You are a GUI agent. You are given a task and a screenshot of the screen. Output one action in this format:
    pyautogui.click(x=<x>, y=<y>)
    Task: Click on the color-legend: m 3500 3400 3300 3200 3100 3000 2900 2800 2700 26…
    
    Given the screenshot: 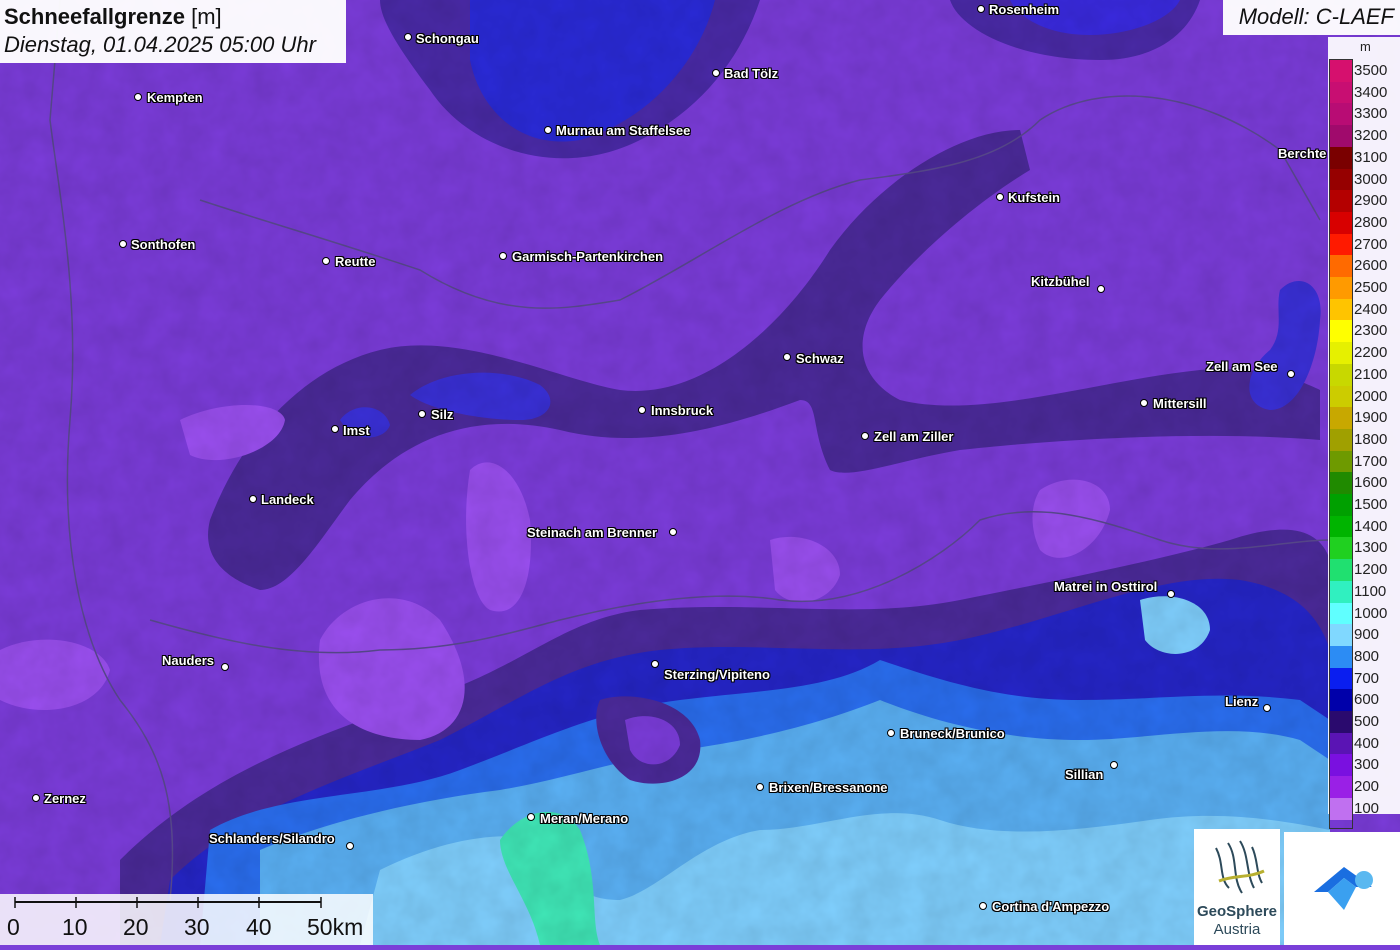 What is the action you would take?
    pyautogui.click(x=1364, y=433)
    